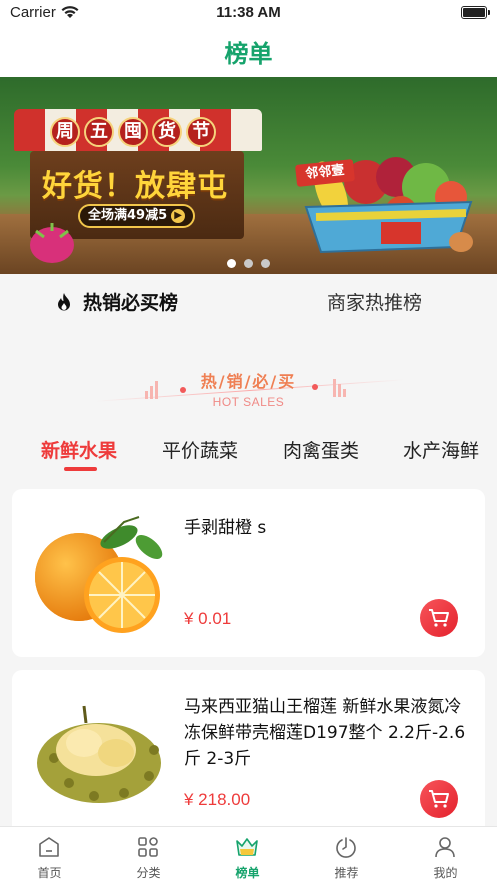  I want to click on recommend-icon, so click(346, 847).